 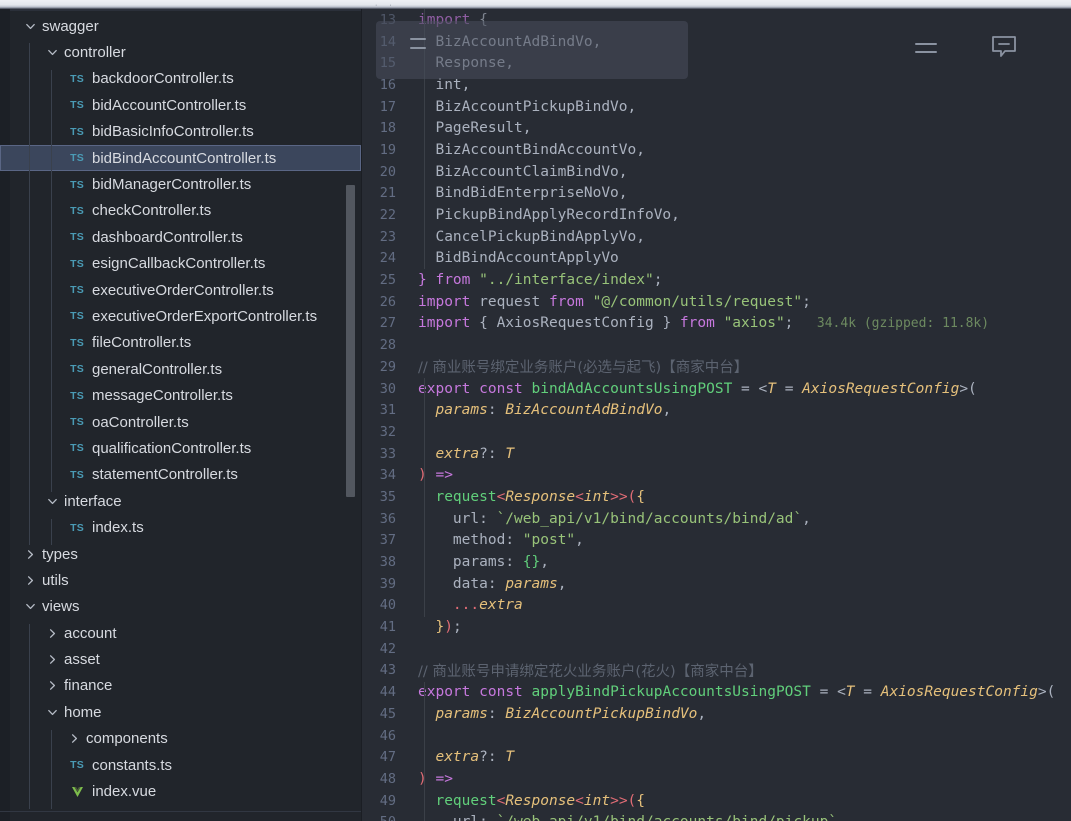 I want to click on tree-file-statementcontroller-ts: TS statementController.ts, so click(x=180, y=475).